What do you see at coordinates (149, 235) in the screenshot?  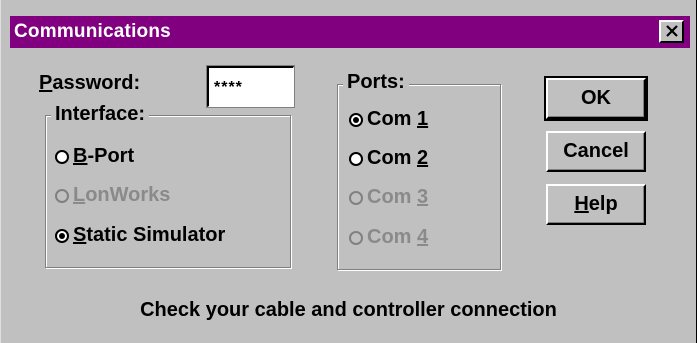 I see `static-simulator-label: Static Simulator` at bounding box center [149, 235].